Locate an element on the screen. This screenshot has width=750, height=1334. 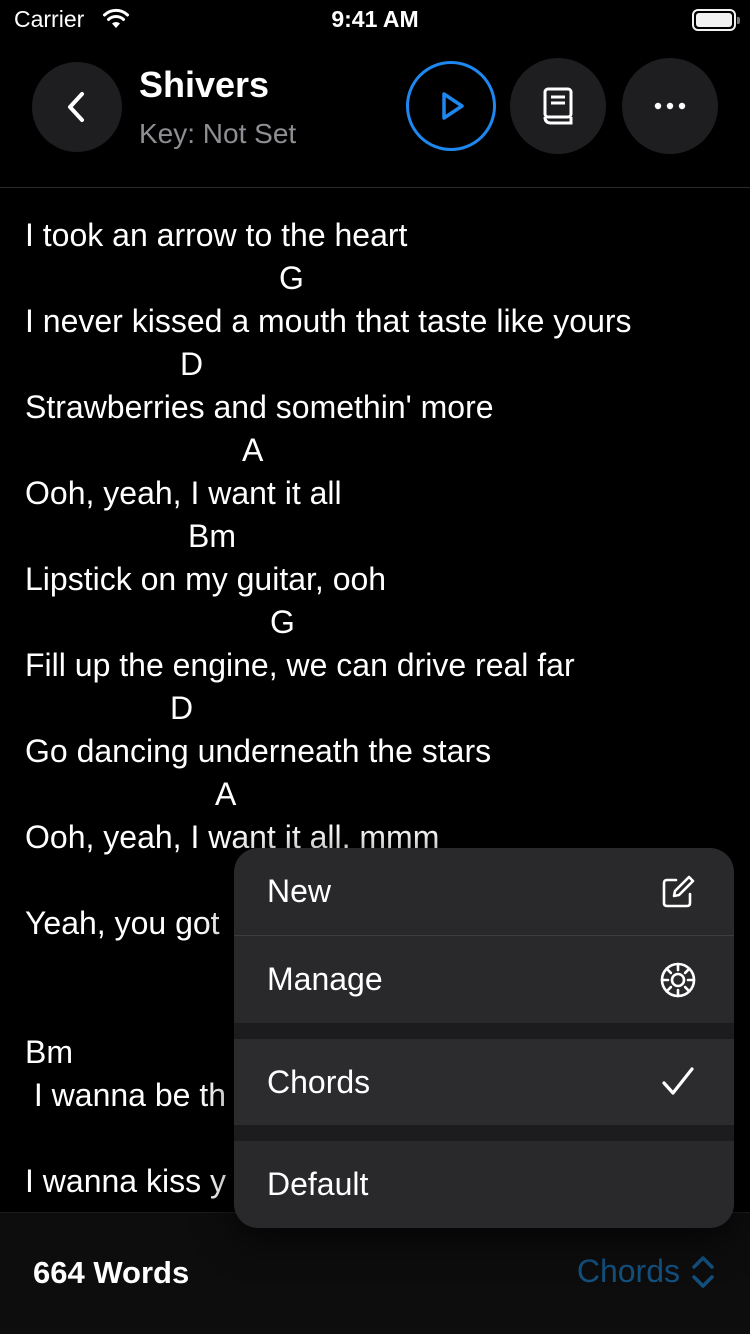
lyric-line: I wanna be th is located at coordinates (126, 1095).